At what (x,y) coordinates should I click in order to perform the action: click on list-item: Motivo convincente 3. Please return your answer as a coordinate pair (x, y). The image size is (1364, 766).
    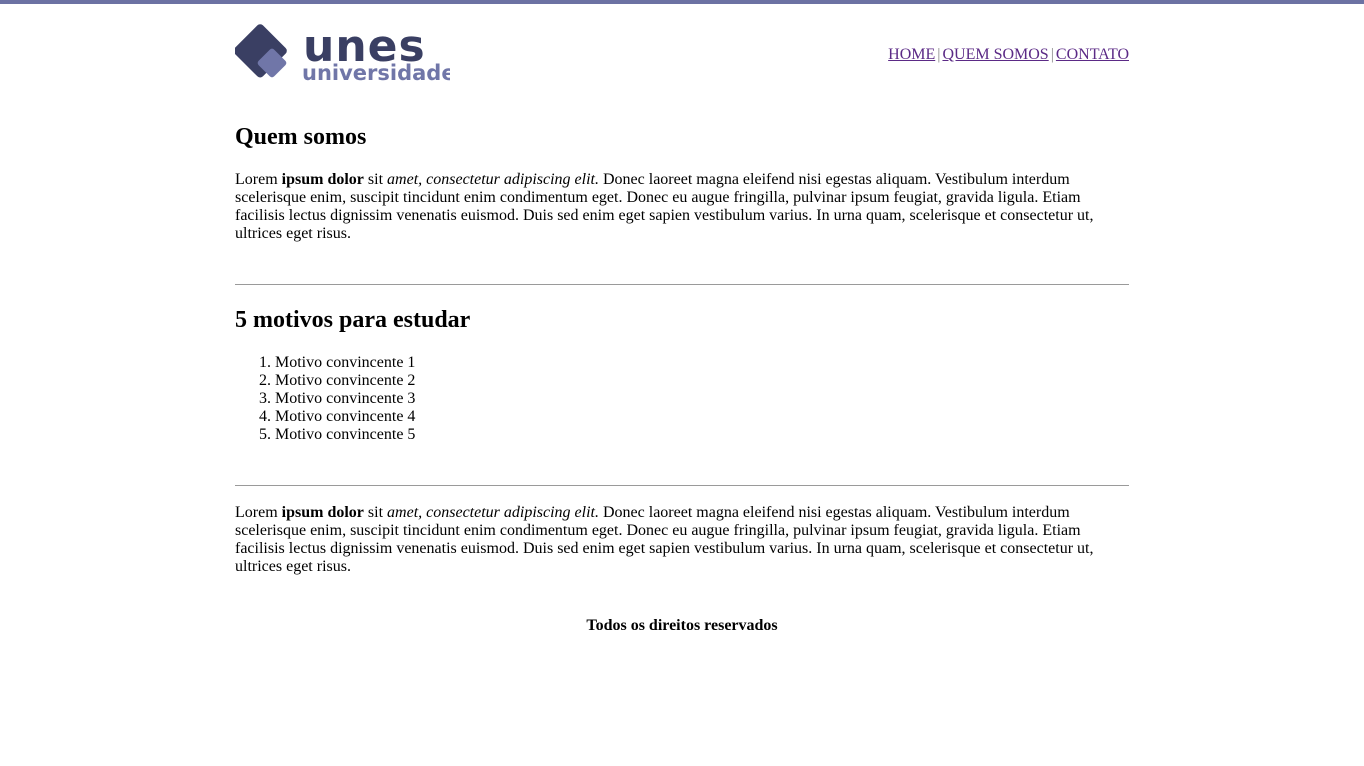
    Looking at the image, I should click on (345, 399).